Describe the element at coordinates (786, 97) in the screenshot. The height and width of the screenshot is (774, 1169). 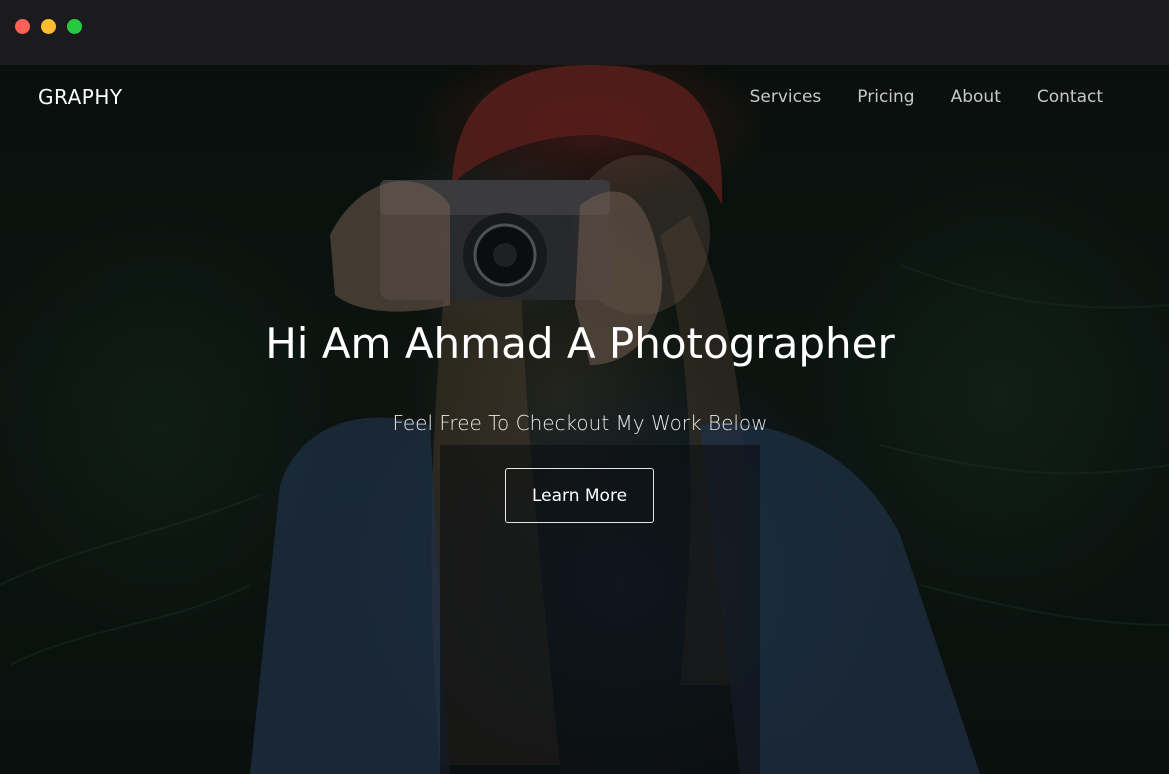
I see `nav-link-services: Services` at that location.